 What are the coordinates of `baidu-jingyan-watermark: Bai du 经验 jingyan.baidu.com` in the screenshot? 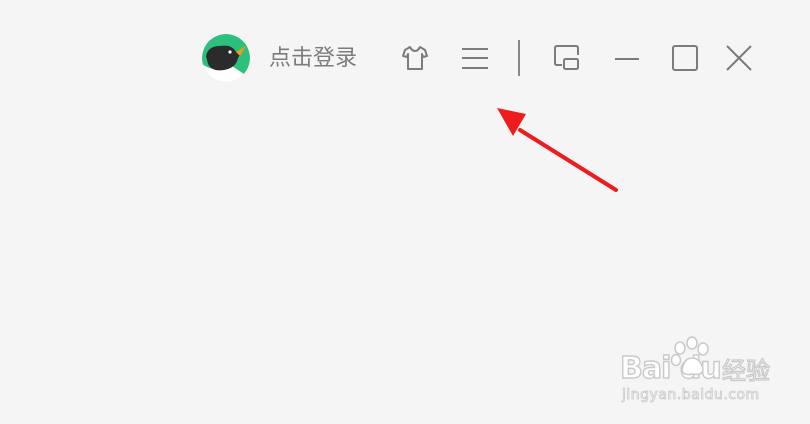 It's located at (698, 373).